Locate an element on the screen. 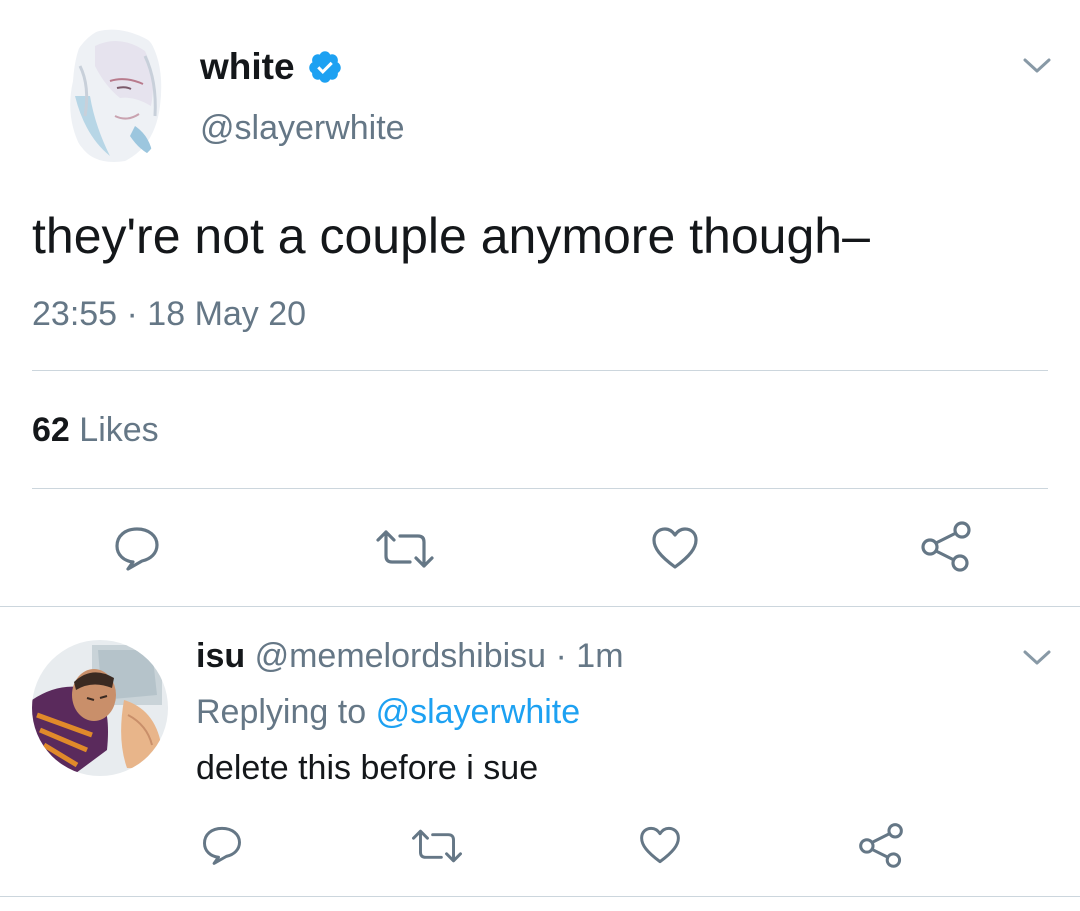 Image resolution: width=1080 pixels, height=911 pixels. tweet-text: they're not a couple anymore though– is located at coordinates (451, 236).